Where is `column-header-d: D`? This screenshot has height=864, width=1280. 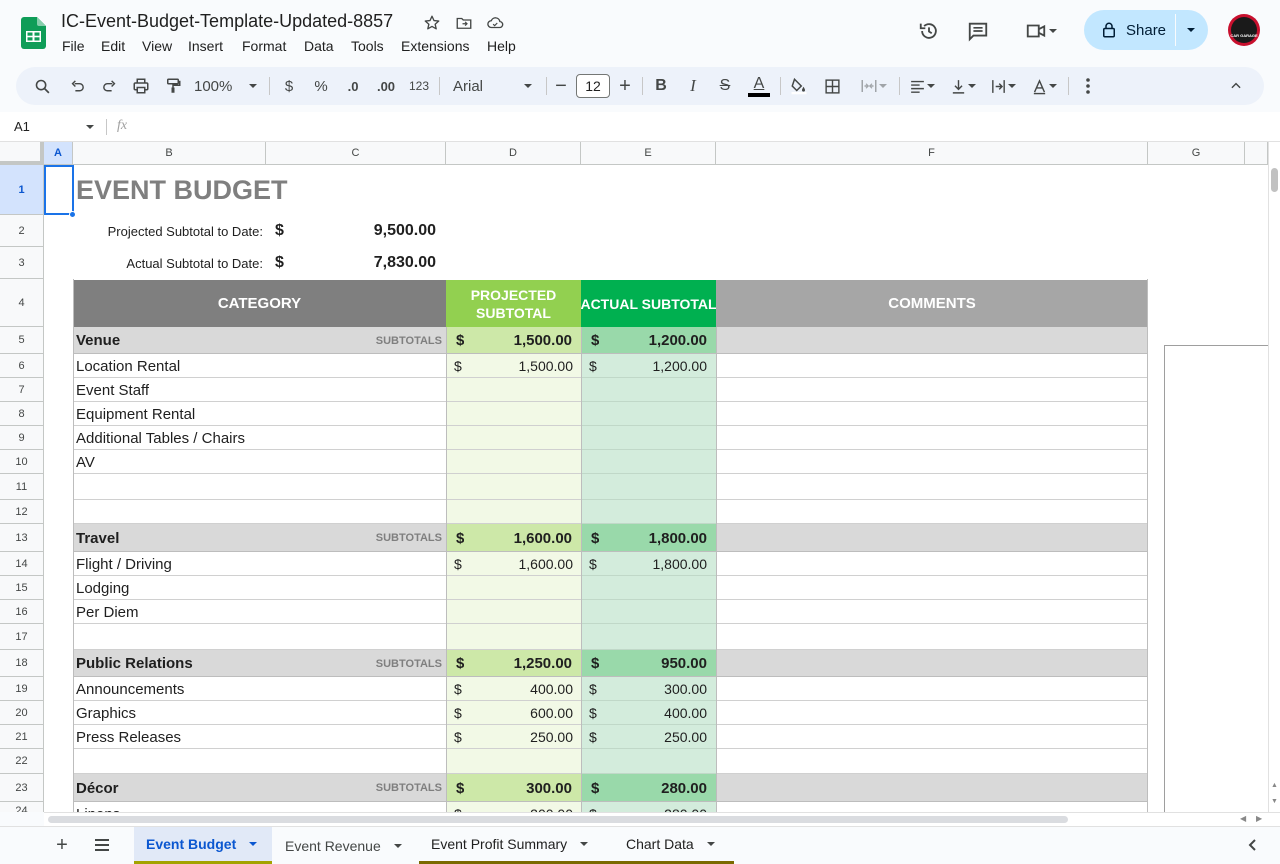 column-header-d: D is located at coordinates (513, 153).